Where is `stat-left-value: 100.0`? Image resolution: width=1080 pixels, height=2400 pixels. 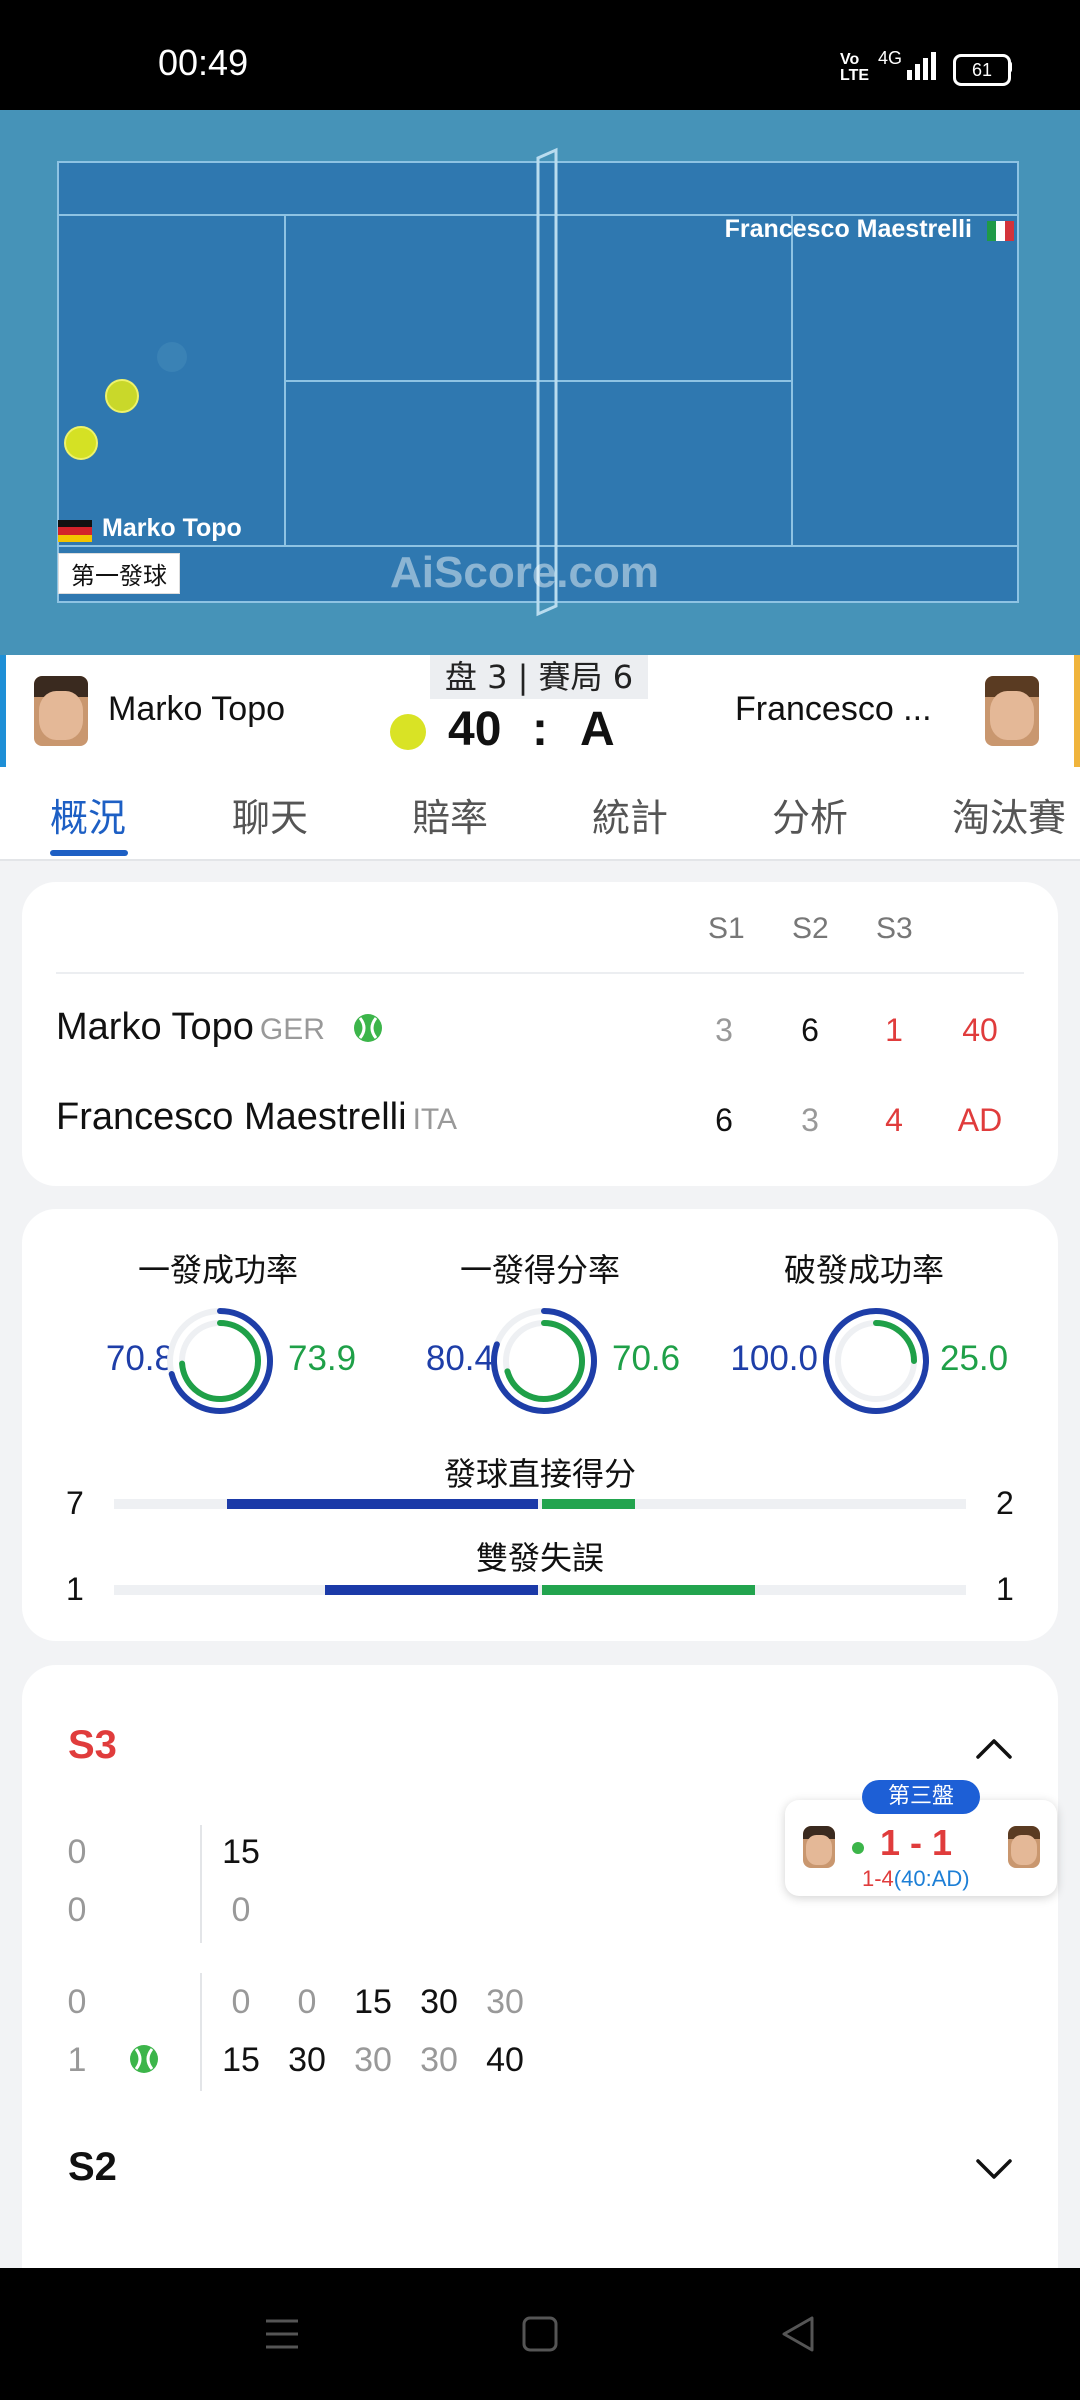
stat-left-value: 100.0 is located at coordinates (774, 1358).